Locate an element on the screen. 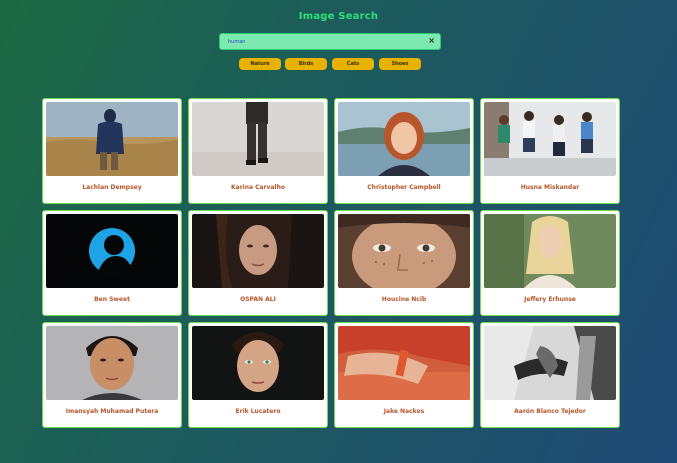 The width and height of the screenshot is (677, 463). search-box: × is located at coordinates (330, 41).